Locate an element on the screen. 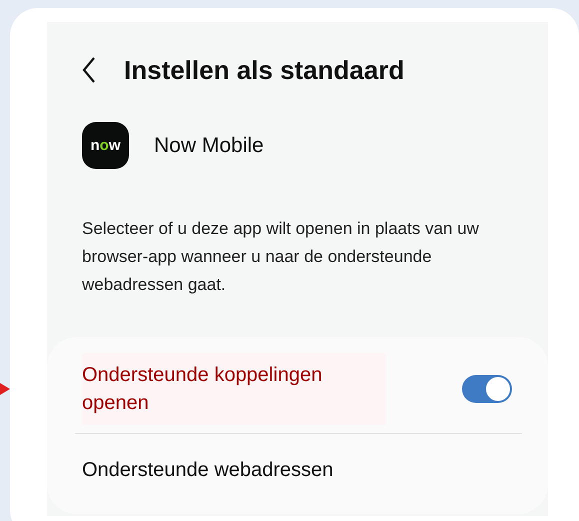 Image resolution: width=579 pixels, height=521 pixels. toggle-switch is located at coordinates (487, 389).